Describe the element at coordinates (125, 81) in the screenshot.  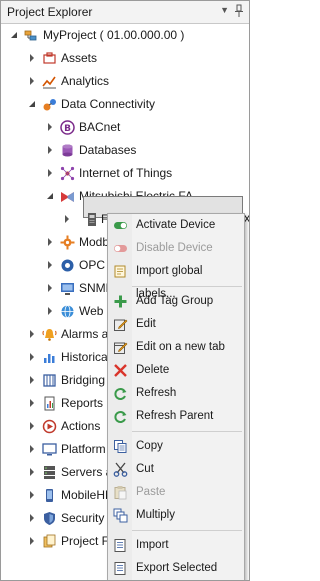
I see `tree-item-analytics: Analytics` at that location.